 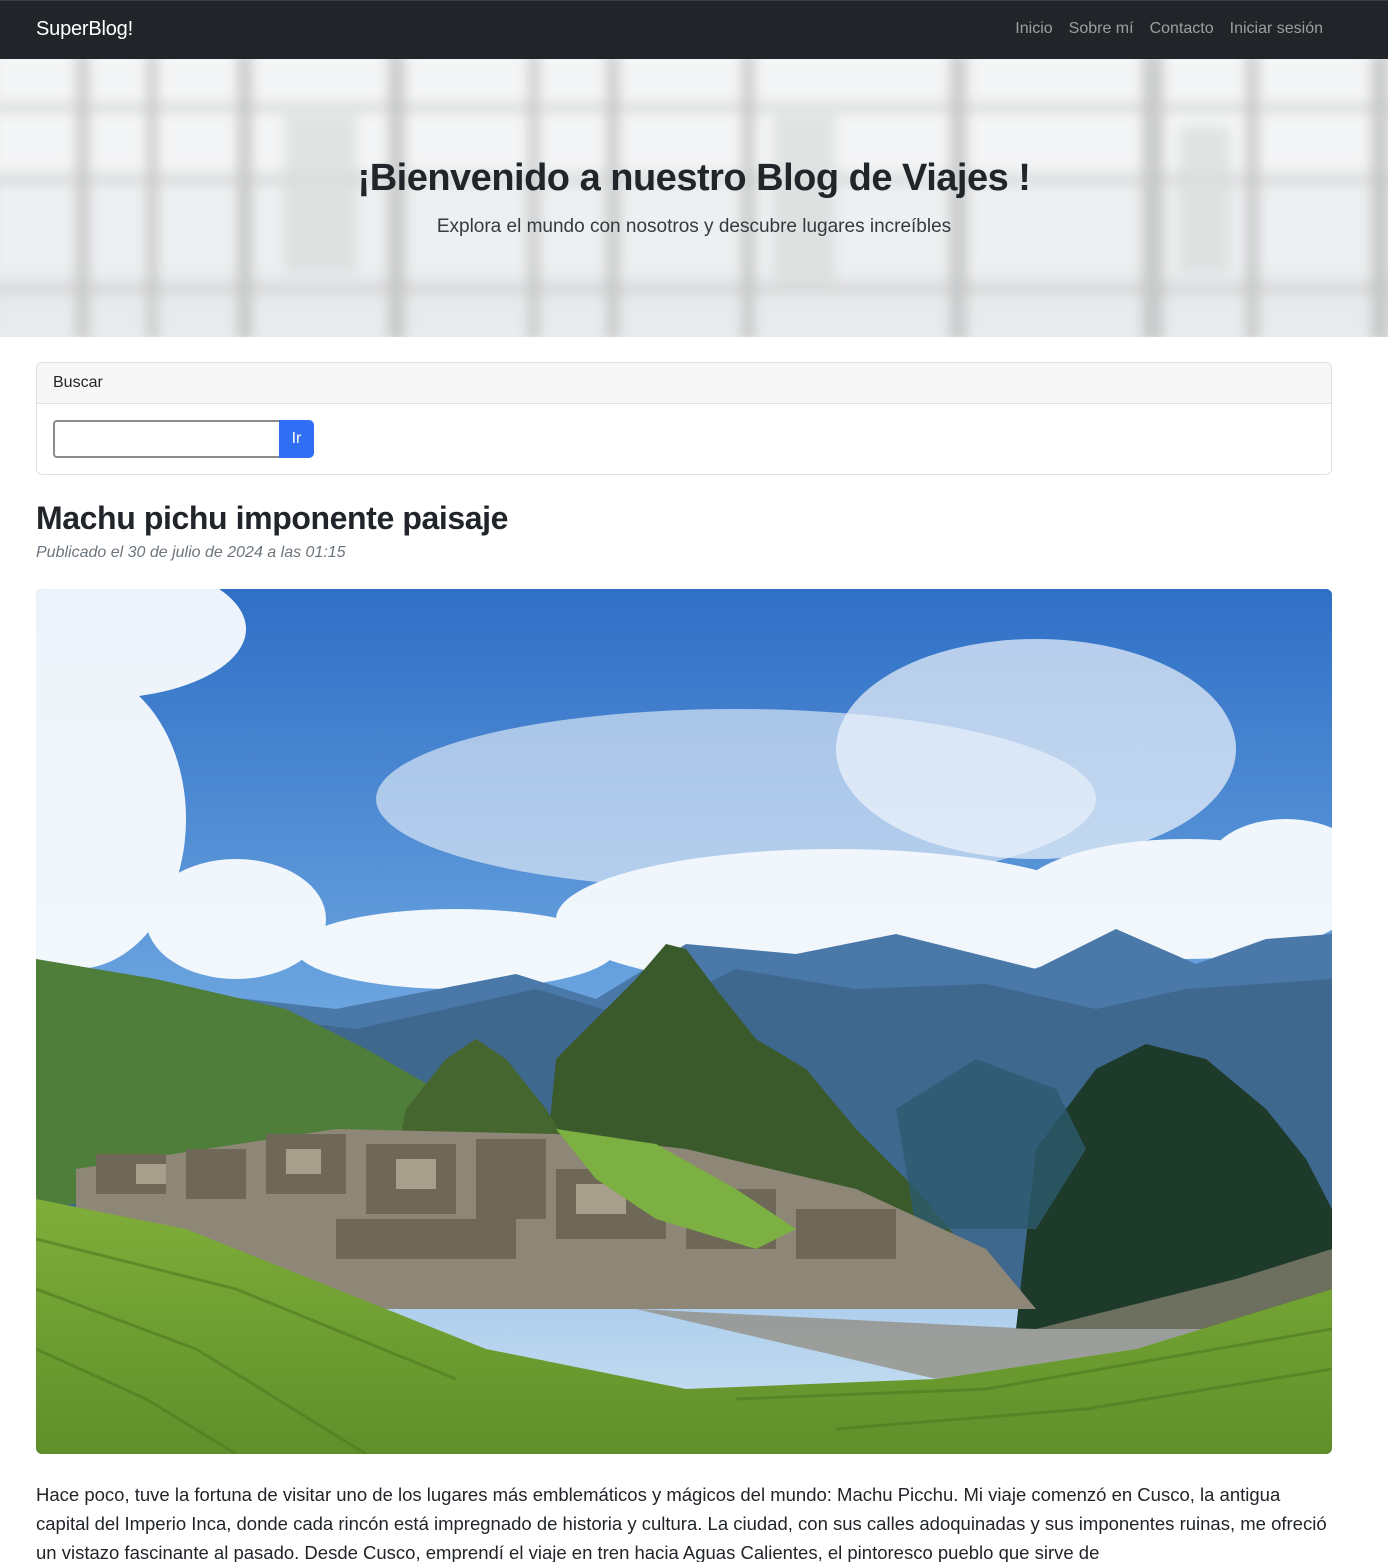 I want to click on nav-link-iniciar-sesion: Iniciar sesión, so click(x=1276, y=29).